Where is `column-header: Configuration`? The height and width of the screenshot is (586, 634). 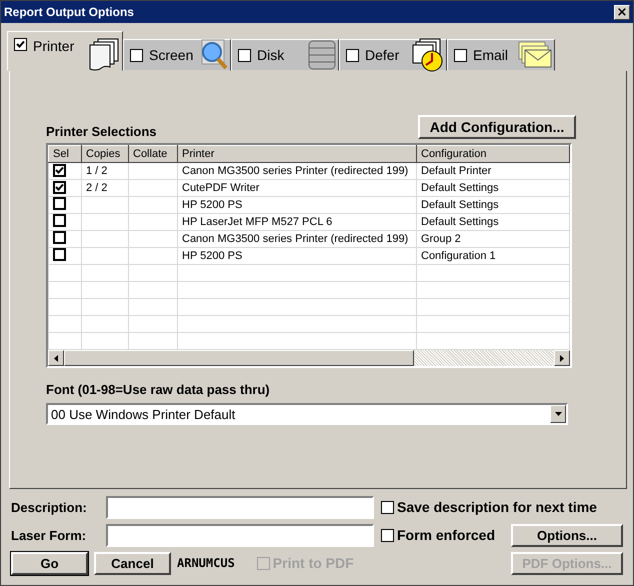 column-header: Configuration is located at coordinates (493, 154).